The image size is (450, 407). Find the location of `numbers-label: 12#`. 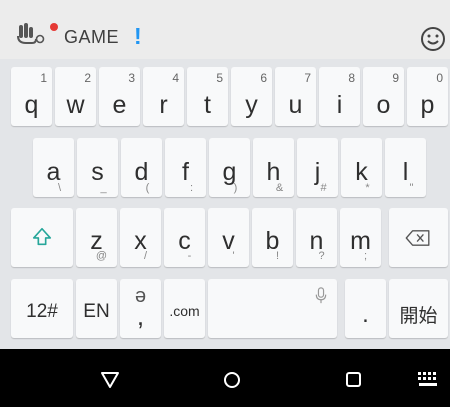

numbers-label: 12# is located at coordinates (42, 311).